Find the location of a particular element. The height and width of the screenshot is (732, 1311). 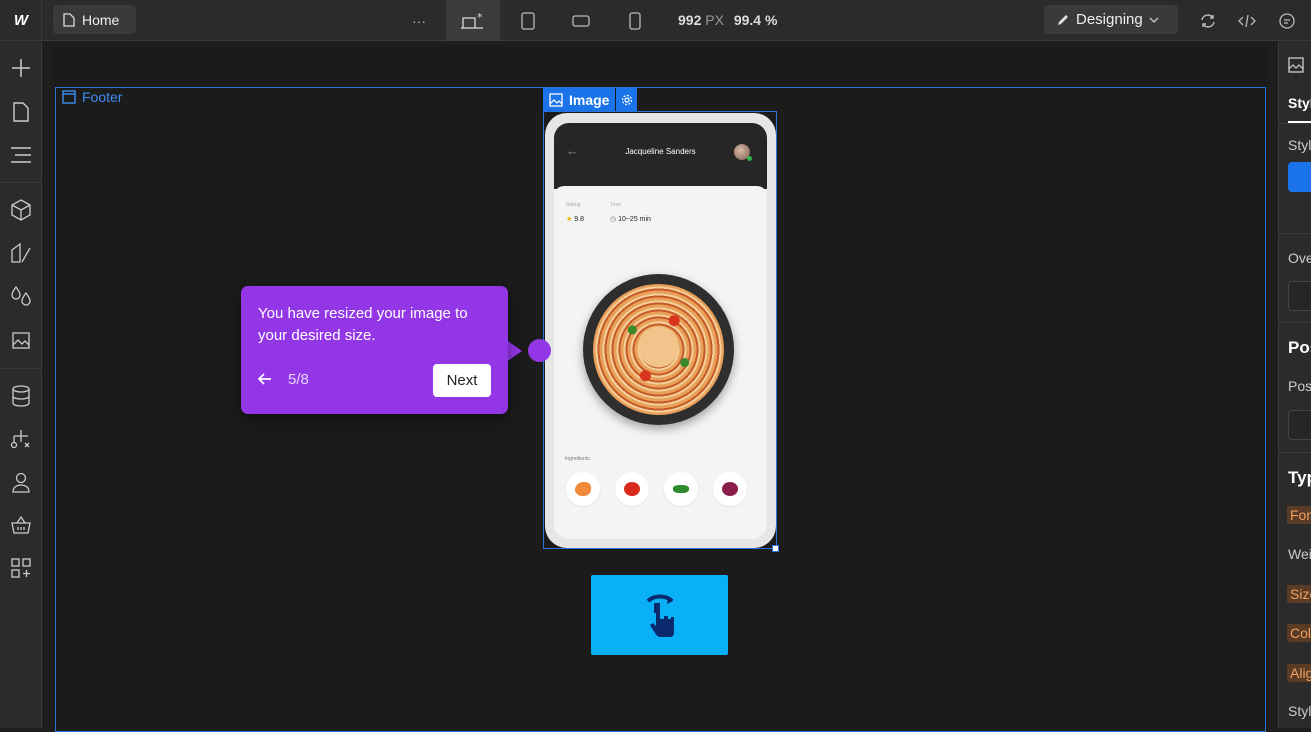

mobile-landscape-icon is located at coordinates (581, 20).